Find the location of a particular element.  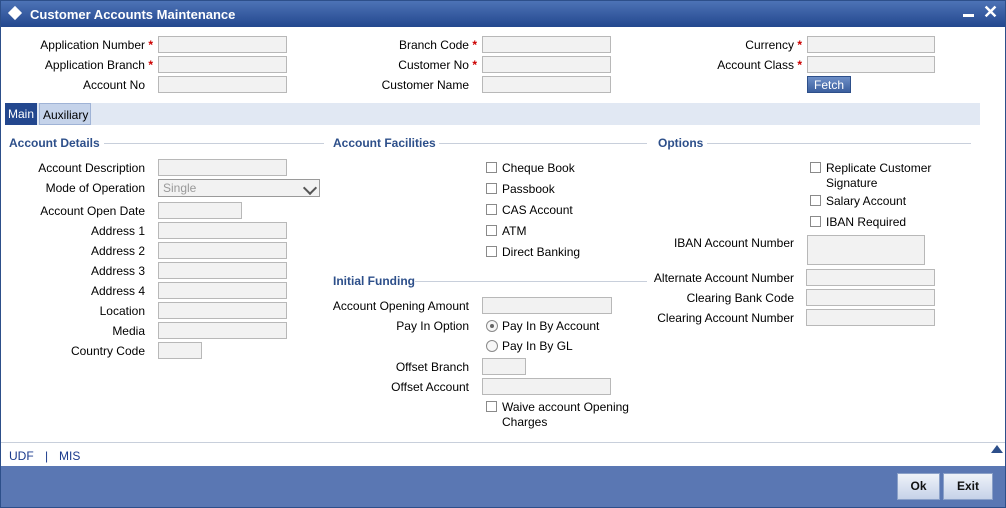

account-facilities-heading: Account Facilities is located at coordinates (384, 143).